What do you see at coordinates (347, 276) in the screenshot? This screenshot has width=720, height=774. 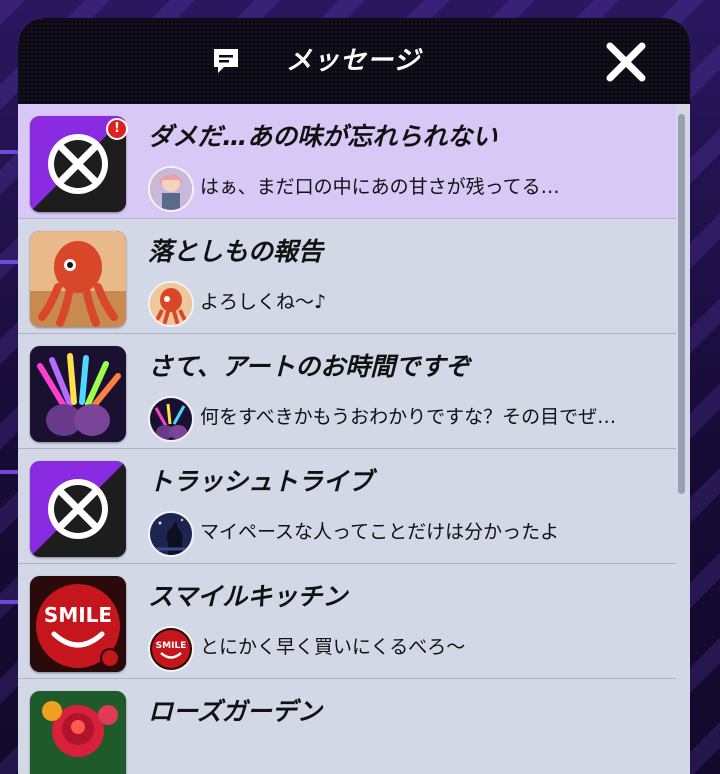 I see `message-row-2: 落としもの報告 よろしくね～♪` at bounding box center [347, 276].